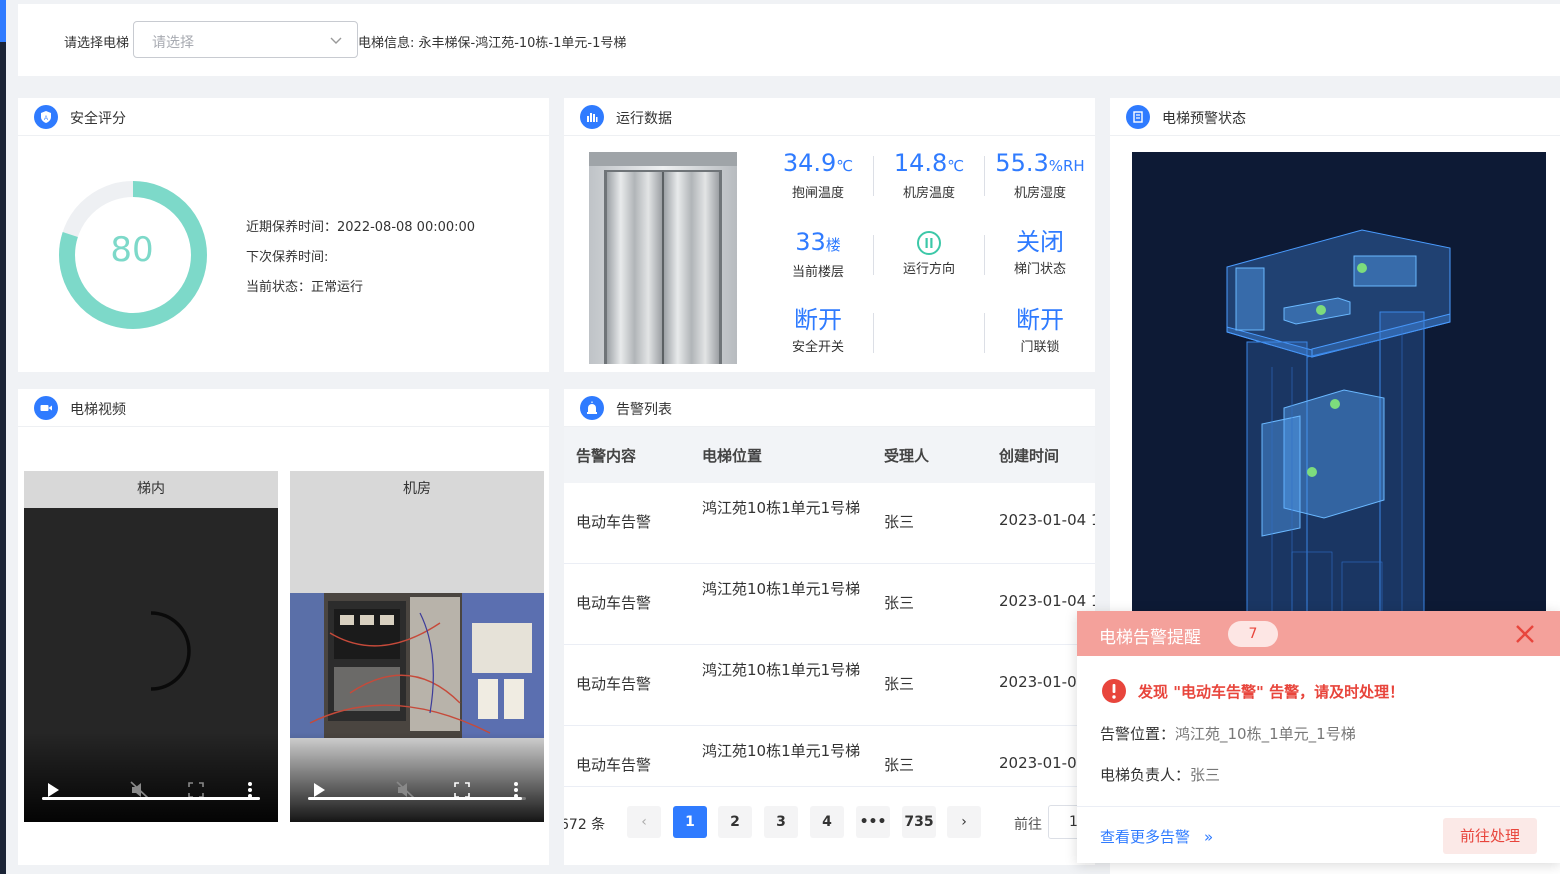  What do you see at coordinates (1205, 775) in the screenshot?
I see `elevator-owner-value: 张三` at bounding box center [1205, 775].